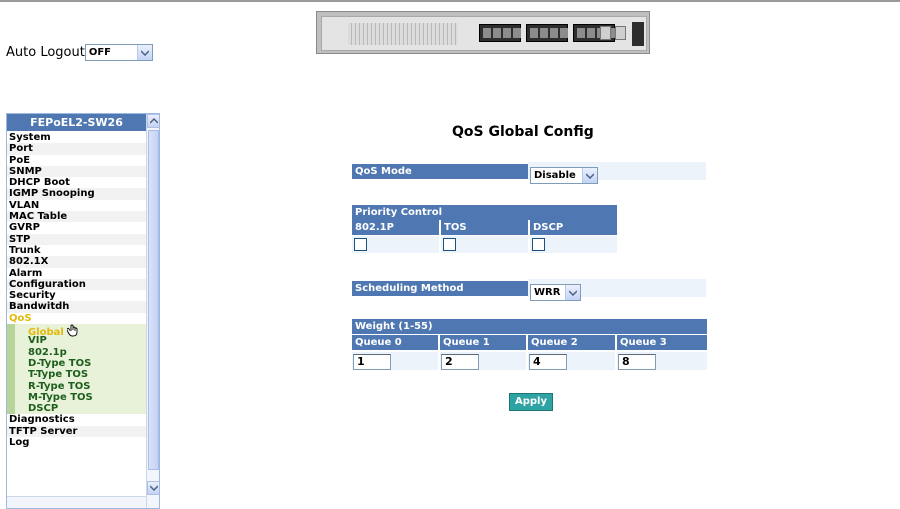 The image size is (900, 509). Describe the element at coordinates (484, 227) in the screenshot. I see `priority-col-tos: TOS` at that location.